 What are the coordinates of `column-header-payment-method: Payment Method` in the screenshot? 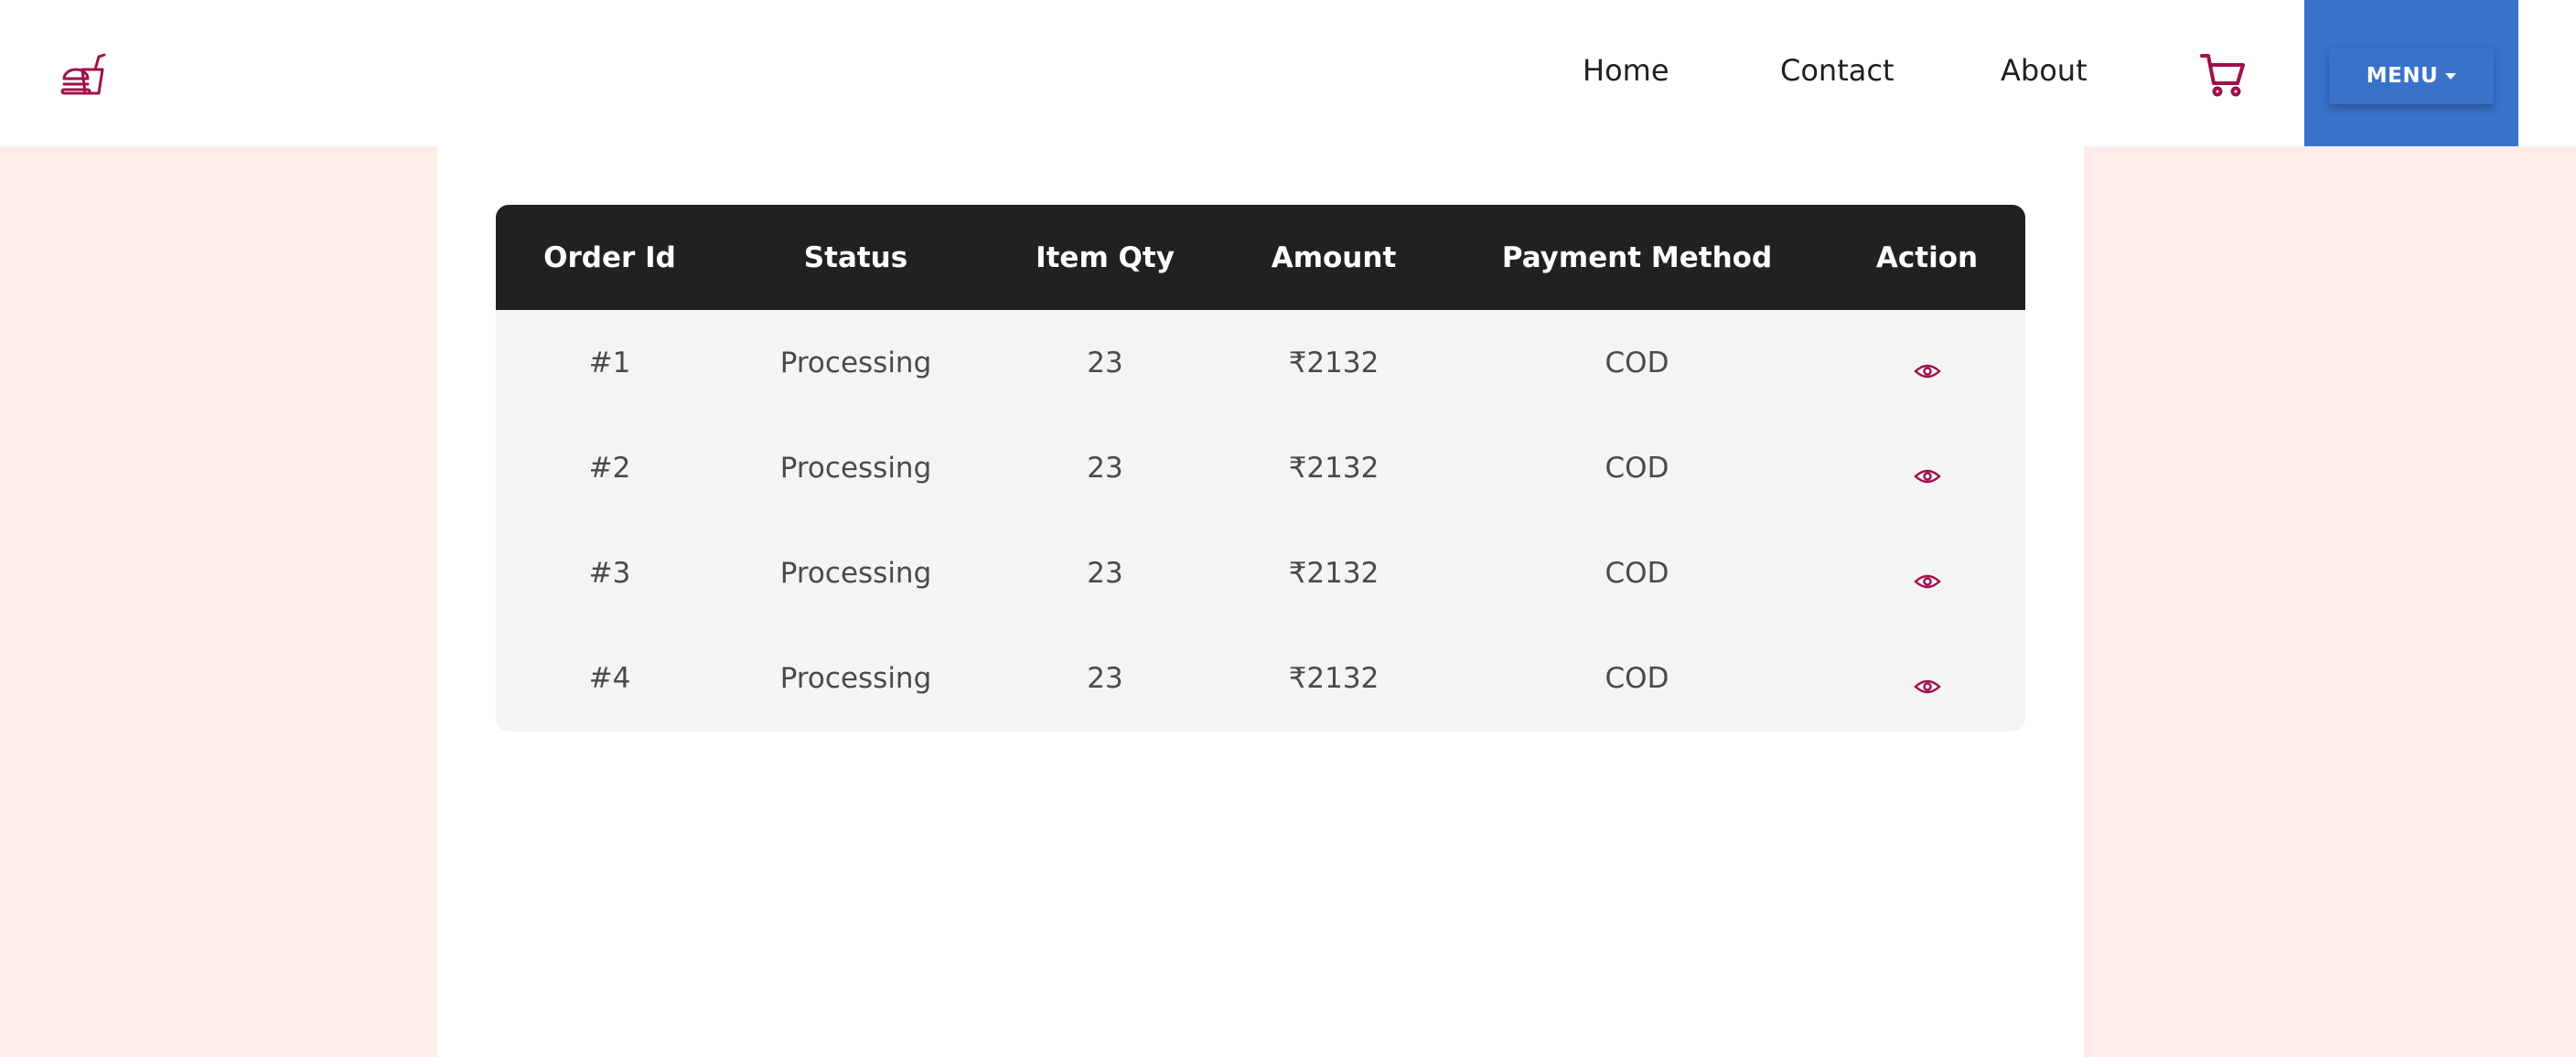 It's located at (1637, 257).